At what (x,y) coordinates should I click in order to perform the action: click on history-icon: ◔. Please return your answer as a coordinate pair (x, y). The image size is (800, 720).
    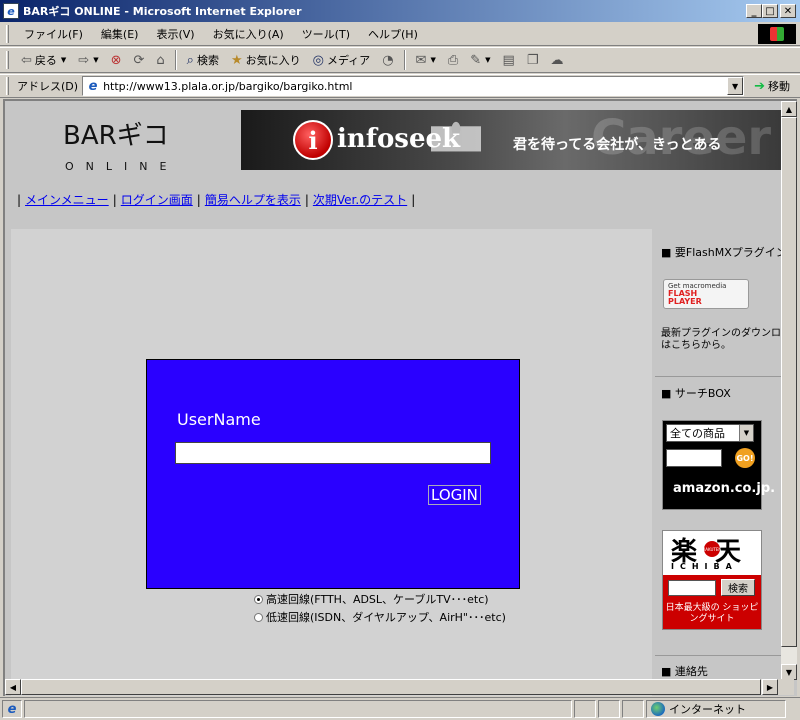
    Looking at the image, I should click on (388, 60).